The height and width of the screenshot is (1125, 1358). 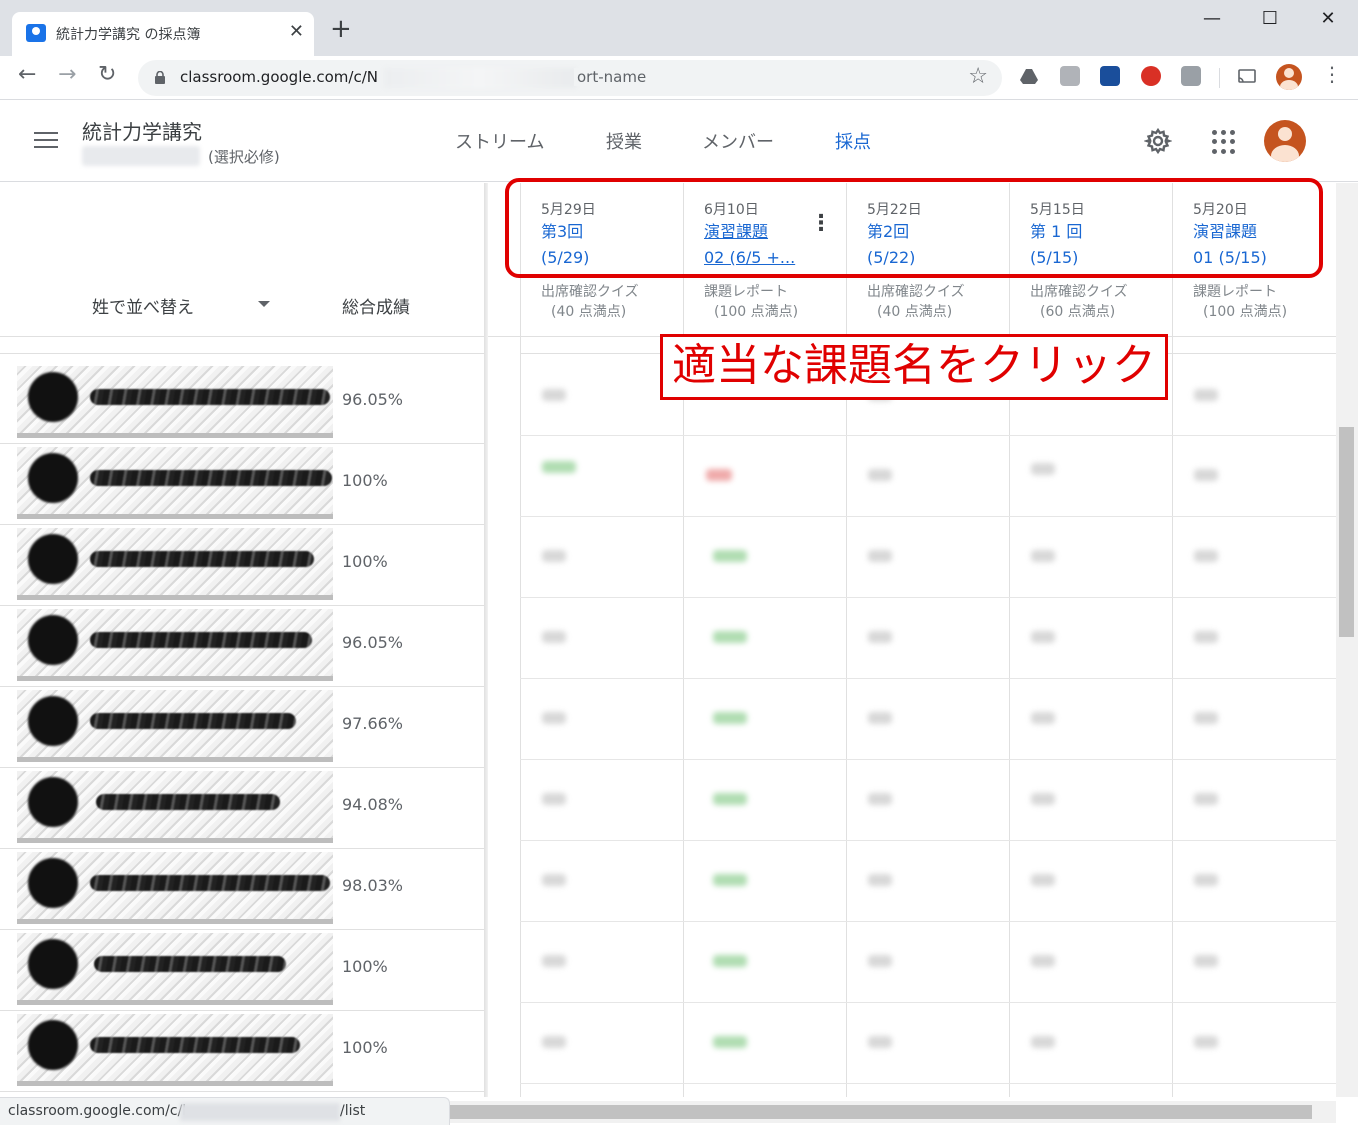 What do you see at coordinates (160, 77) in the screenshot?
I see `lock-icon` at bounding box center [160, 77].